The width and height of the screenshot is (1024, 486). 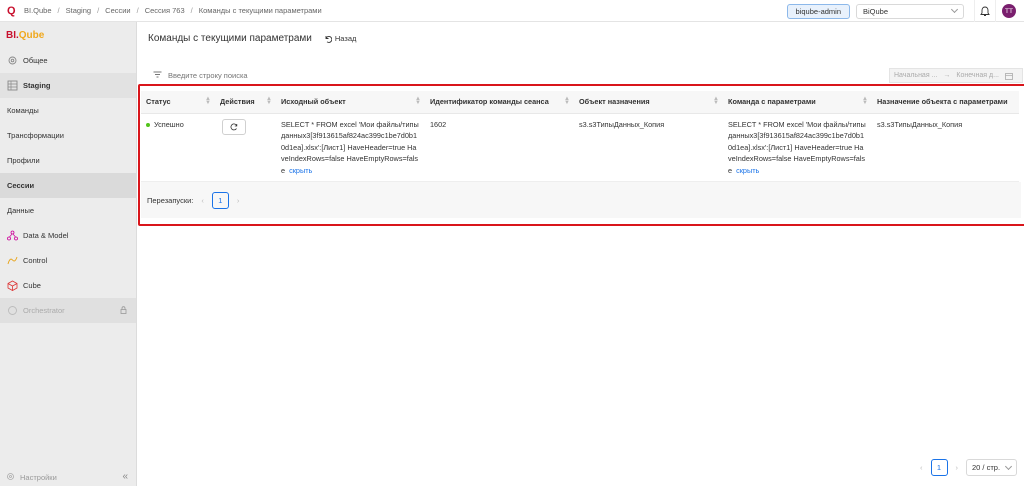 What do you see at coordinates (125, 476) in the screenshot?
I see `collapse-sidebar-icon: «` at bounding box center [125, 476].